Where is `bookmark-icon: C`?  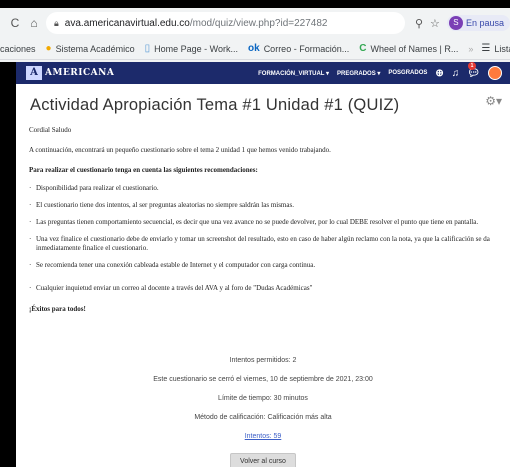 bookmark-icon: C is located at coordinates (363, 48).